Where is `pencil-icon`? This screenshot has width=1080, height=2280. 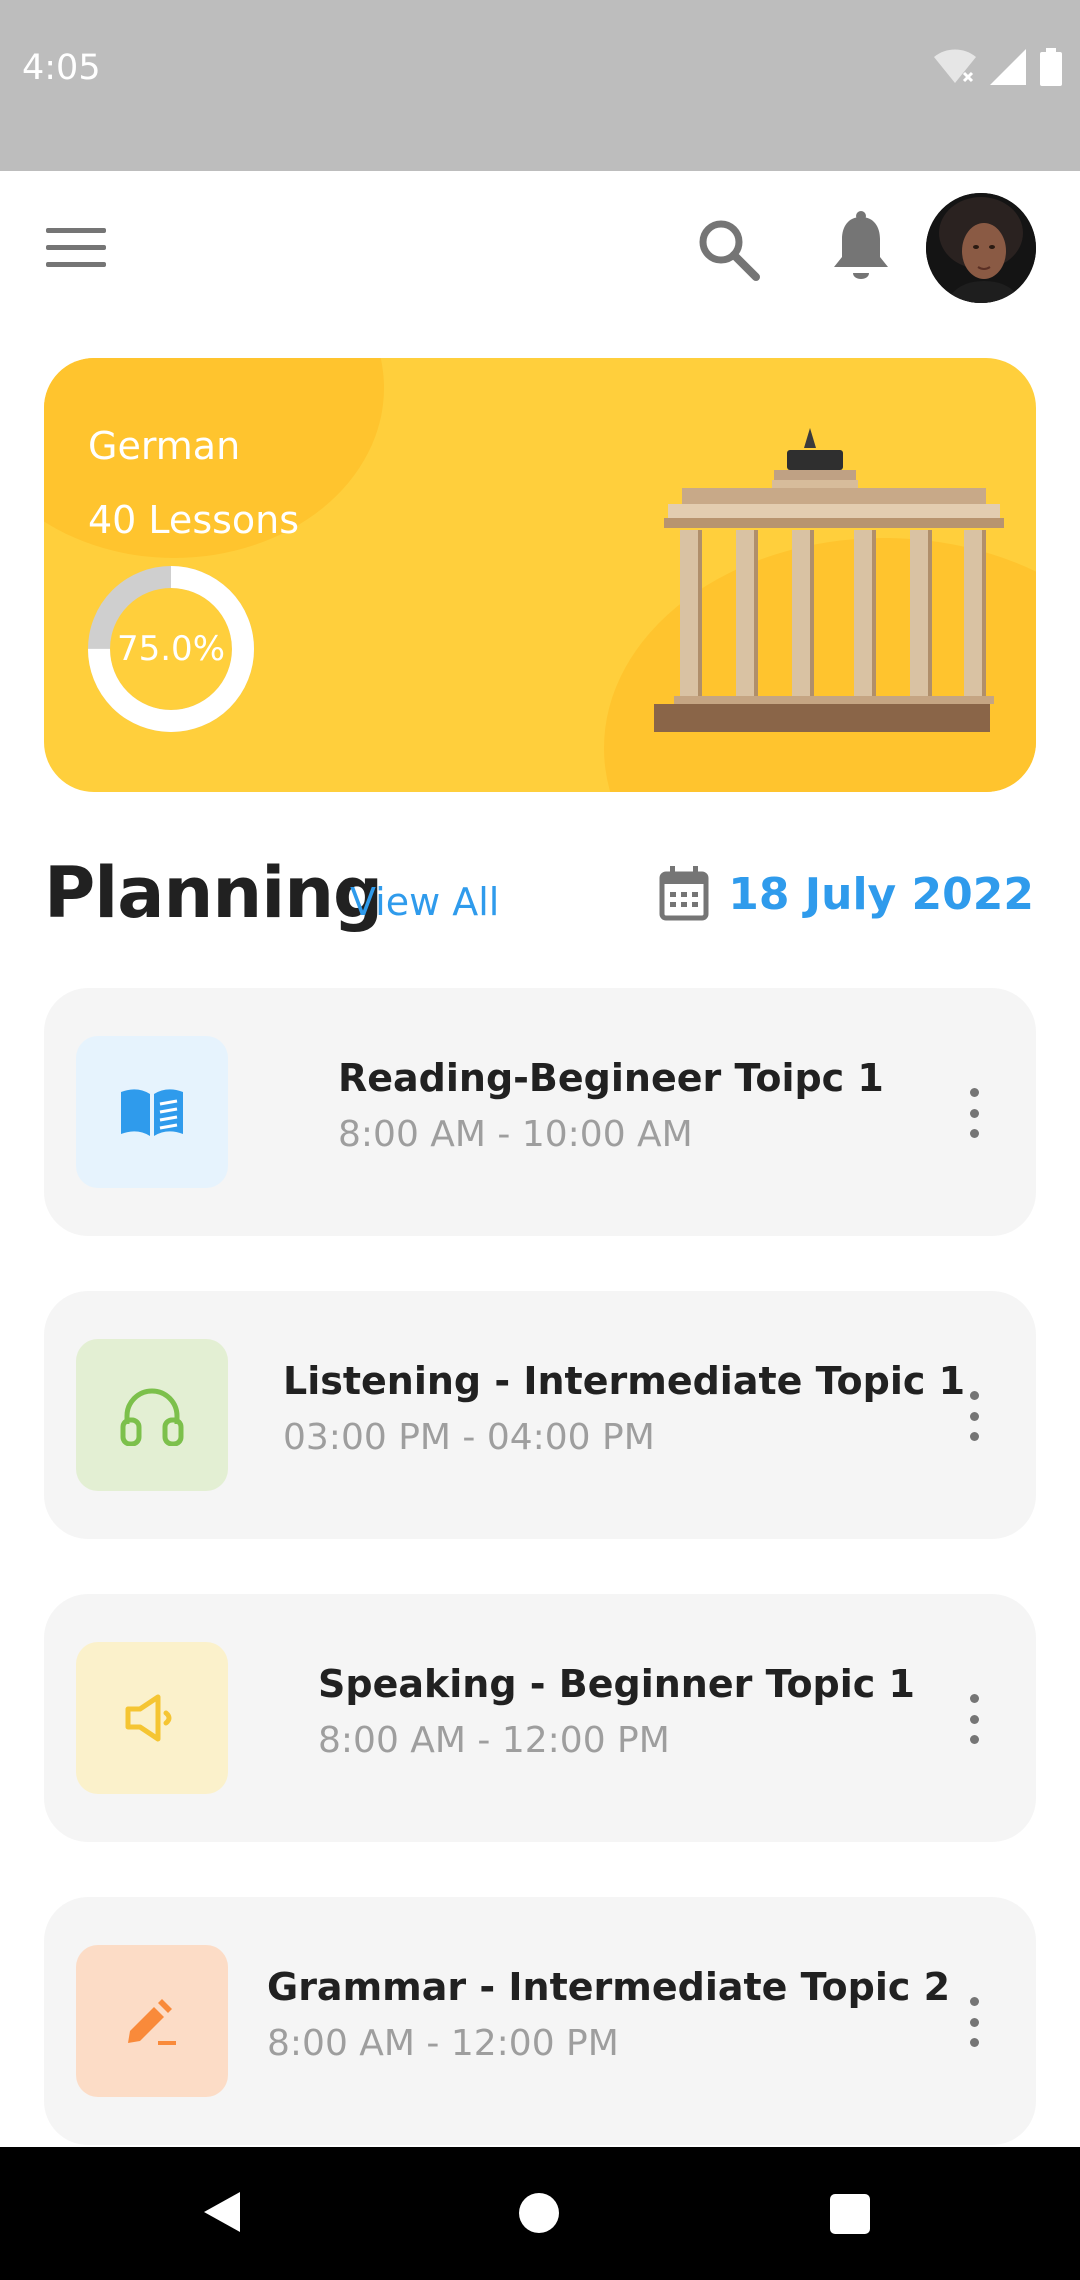 pencil-icon is located at coordinates (152, 2022).